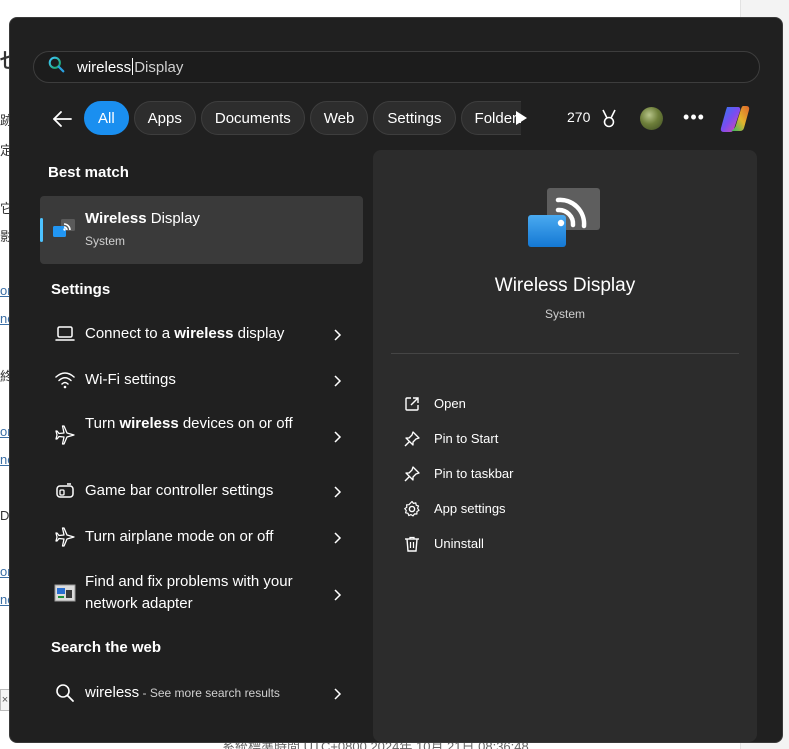 The width and height of the screenshot is (789, 749). What do you see at coordinates (81, 289) in the screenshot?
I see `settings-heading: Settings` at bounding box center [81, 289].